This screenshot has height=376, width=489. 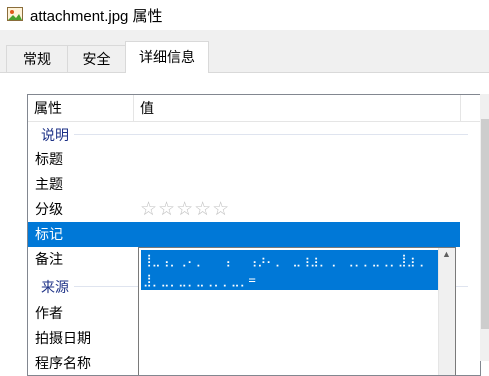 I want to click on property-name: 分级, so click(x=49, y=209).